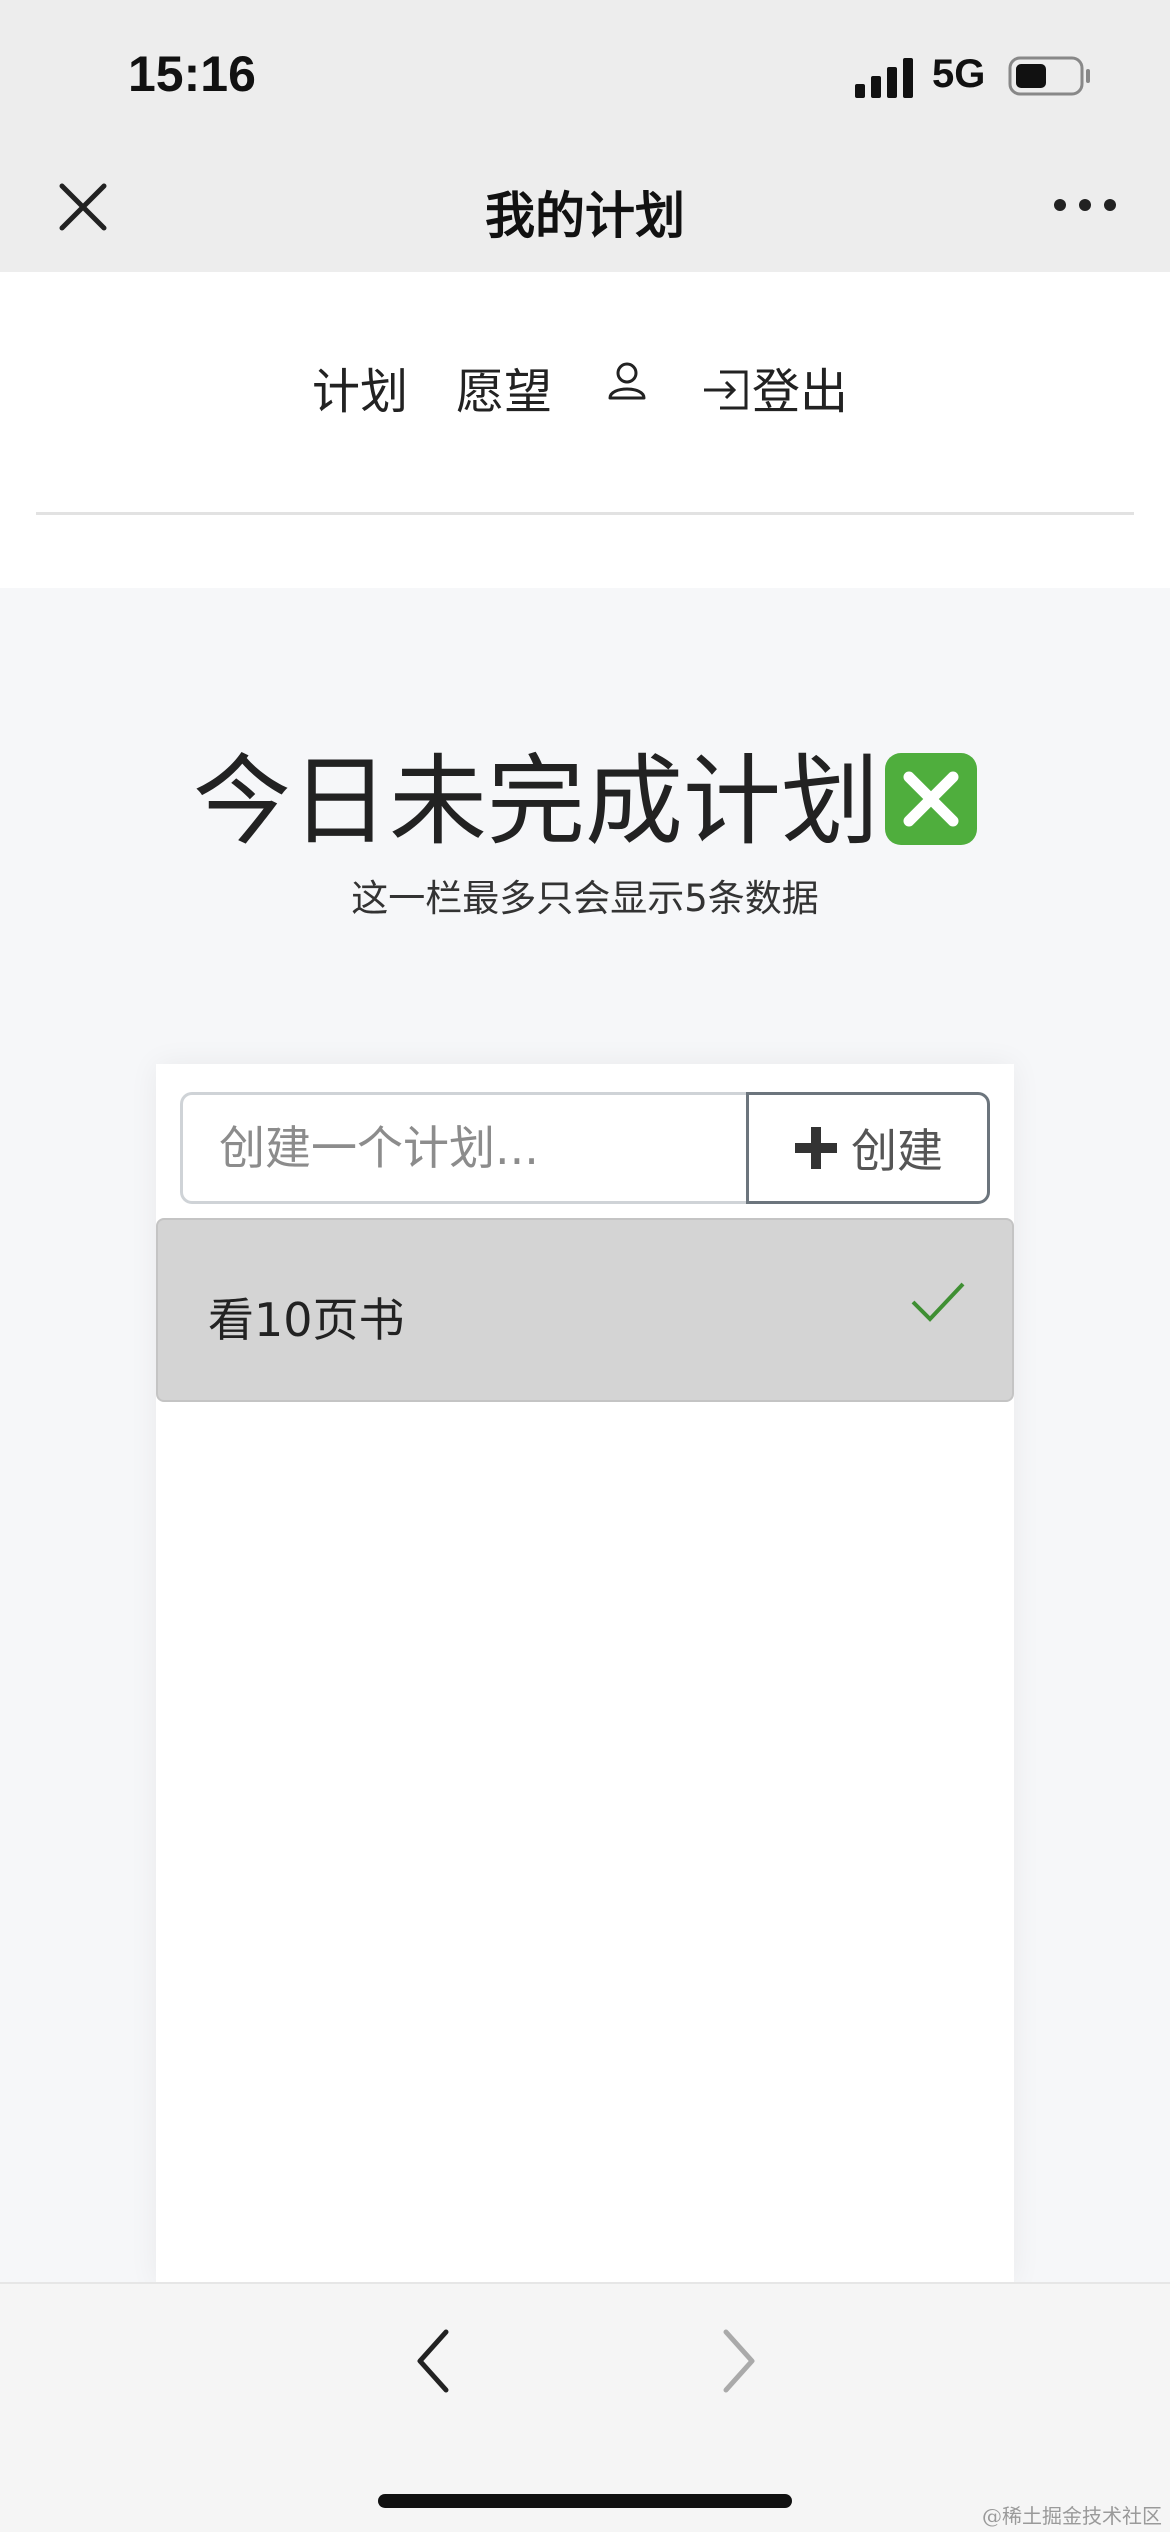 The image size is (1170, 2532). Describe the element at coordinates (585, 1310) in the screenshot. I see `list-item: 看10页书` at that location.